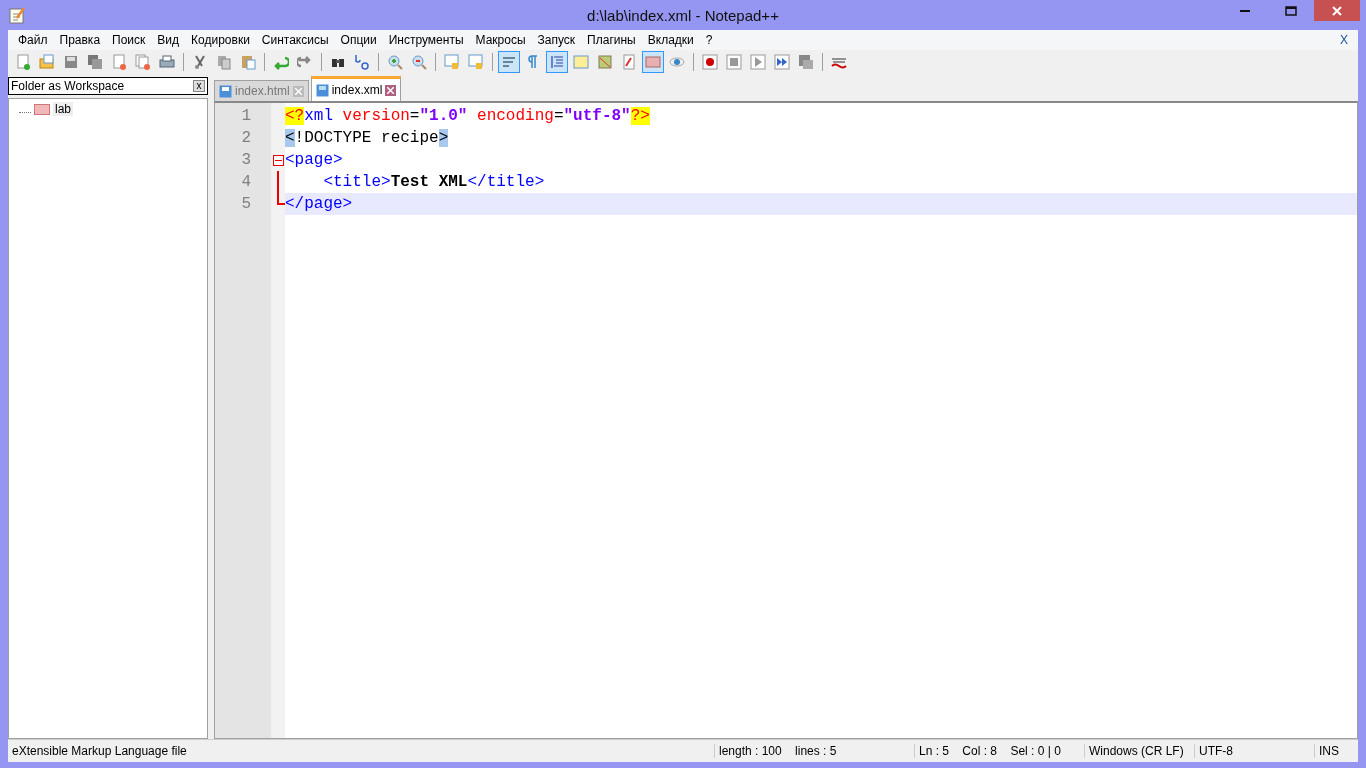 The width and height of the screenshot is (1366, 768). I want to click on status-text: length : 100 lines : 5, so click(814, 751).